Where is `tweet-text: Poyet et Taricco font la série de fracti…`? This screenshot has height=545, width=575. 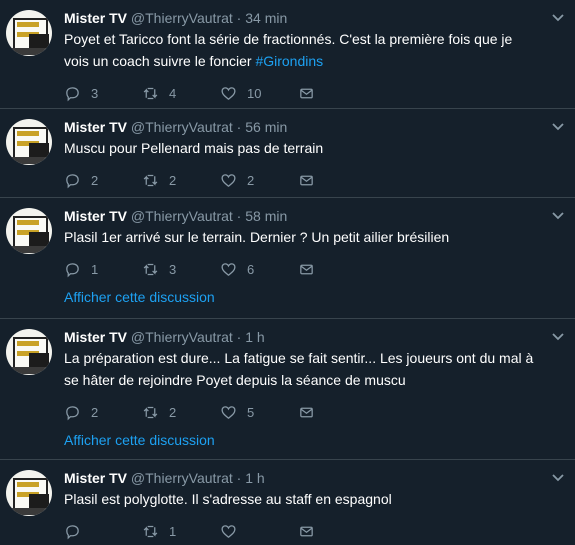 tweet-text: Poyet et Taricco font la série de fracti… is located at coordinates (302, 50).